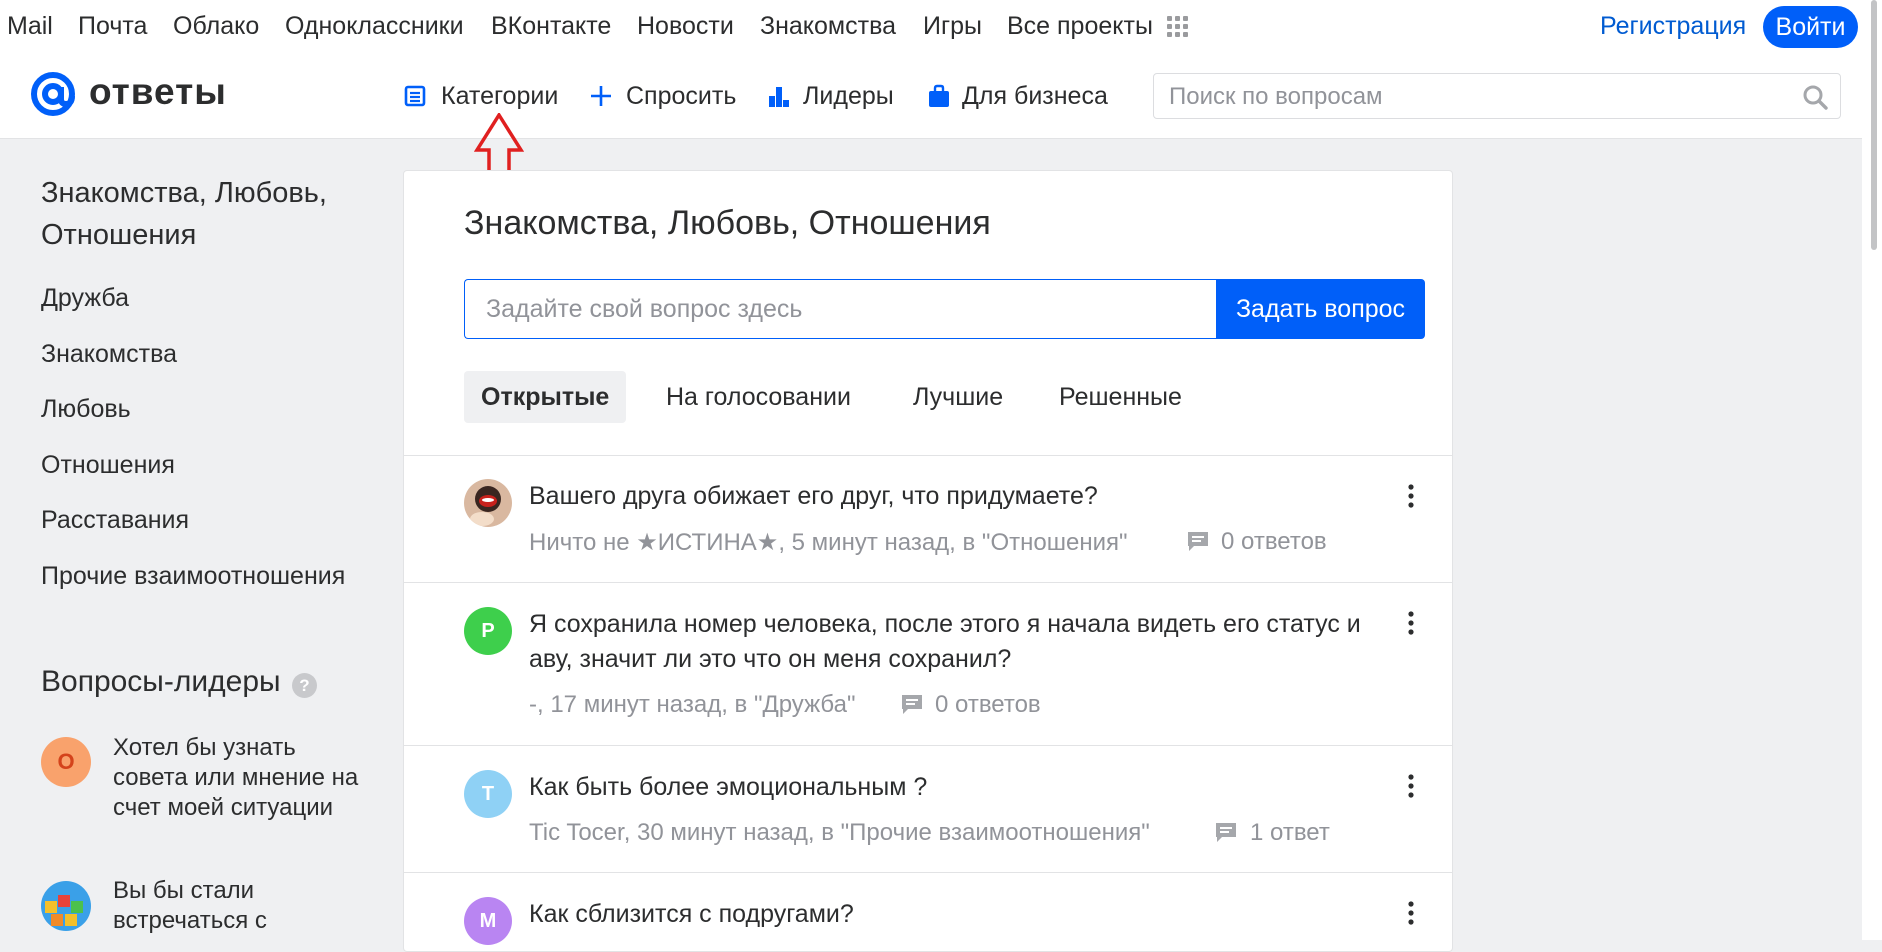  What do you see at coordinates (779, 96) in the screenshot?
I see `leaders-chart-icon` at bounding box center [779, 96].